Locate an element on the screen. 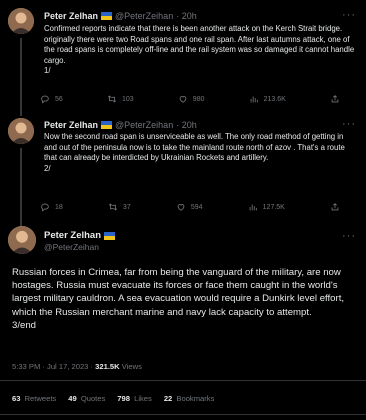 Image resolution: width=366 pixels, height=420 pixels. tweet-actions: 56 103 980 213.6K is located at coordinates (190, 99).